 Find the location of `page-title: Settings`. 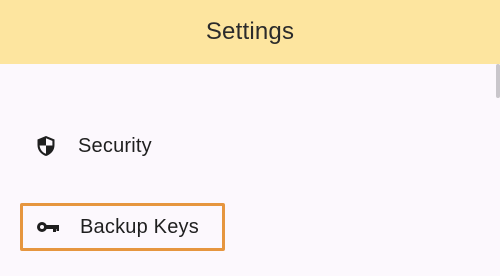

page-title: Settings is located at coordinates (250, 31).